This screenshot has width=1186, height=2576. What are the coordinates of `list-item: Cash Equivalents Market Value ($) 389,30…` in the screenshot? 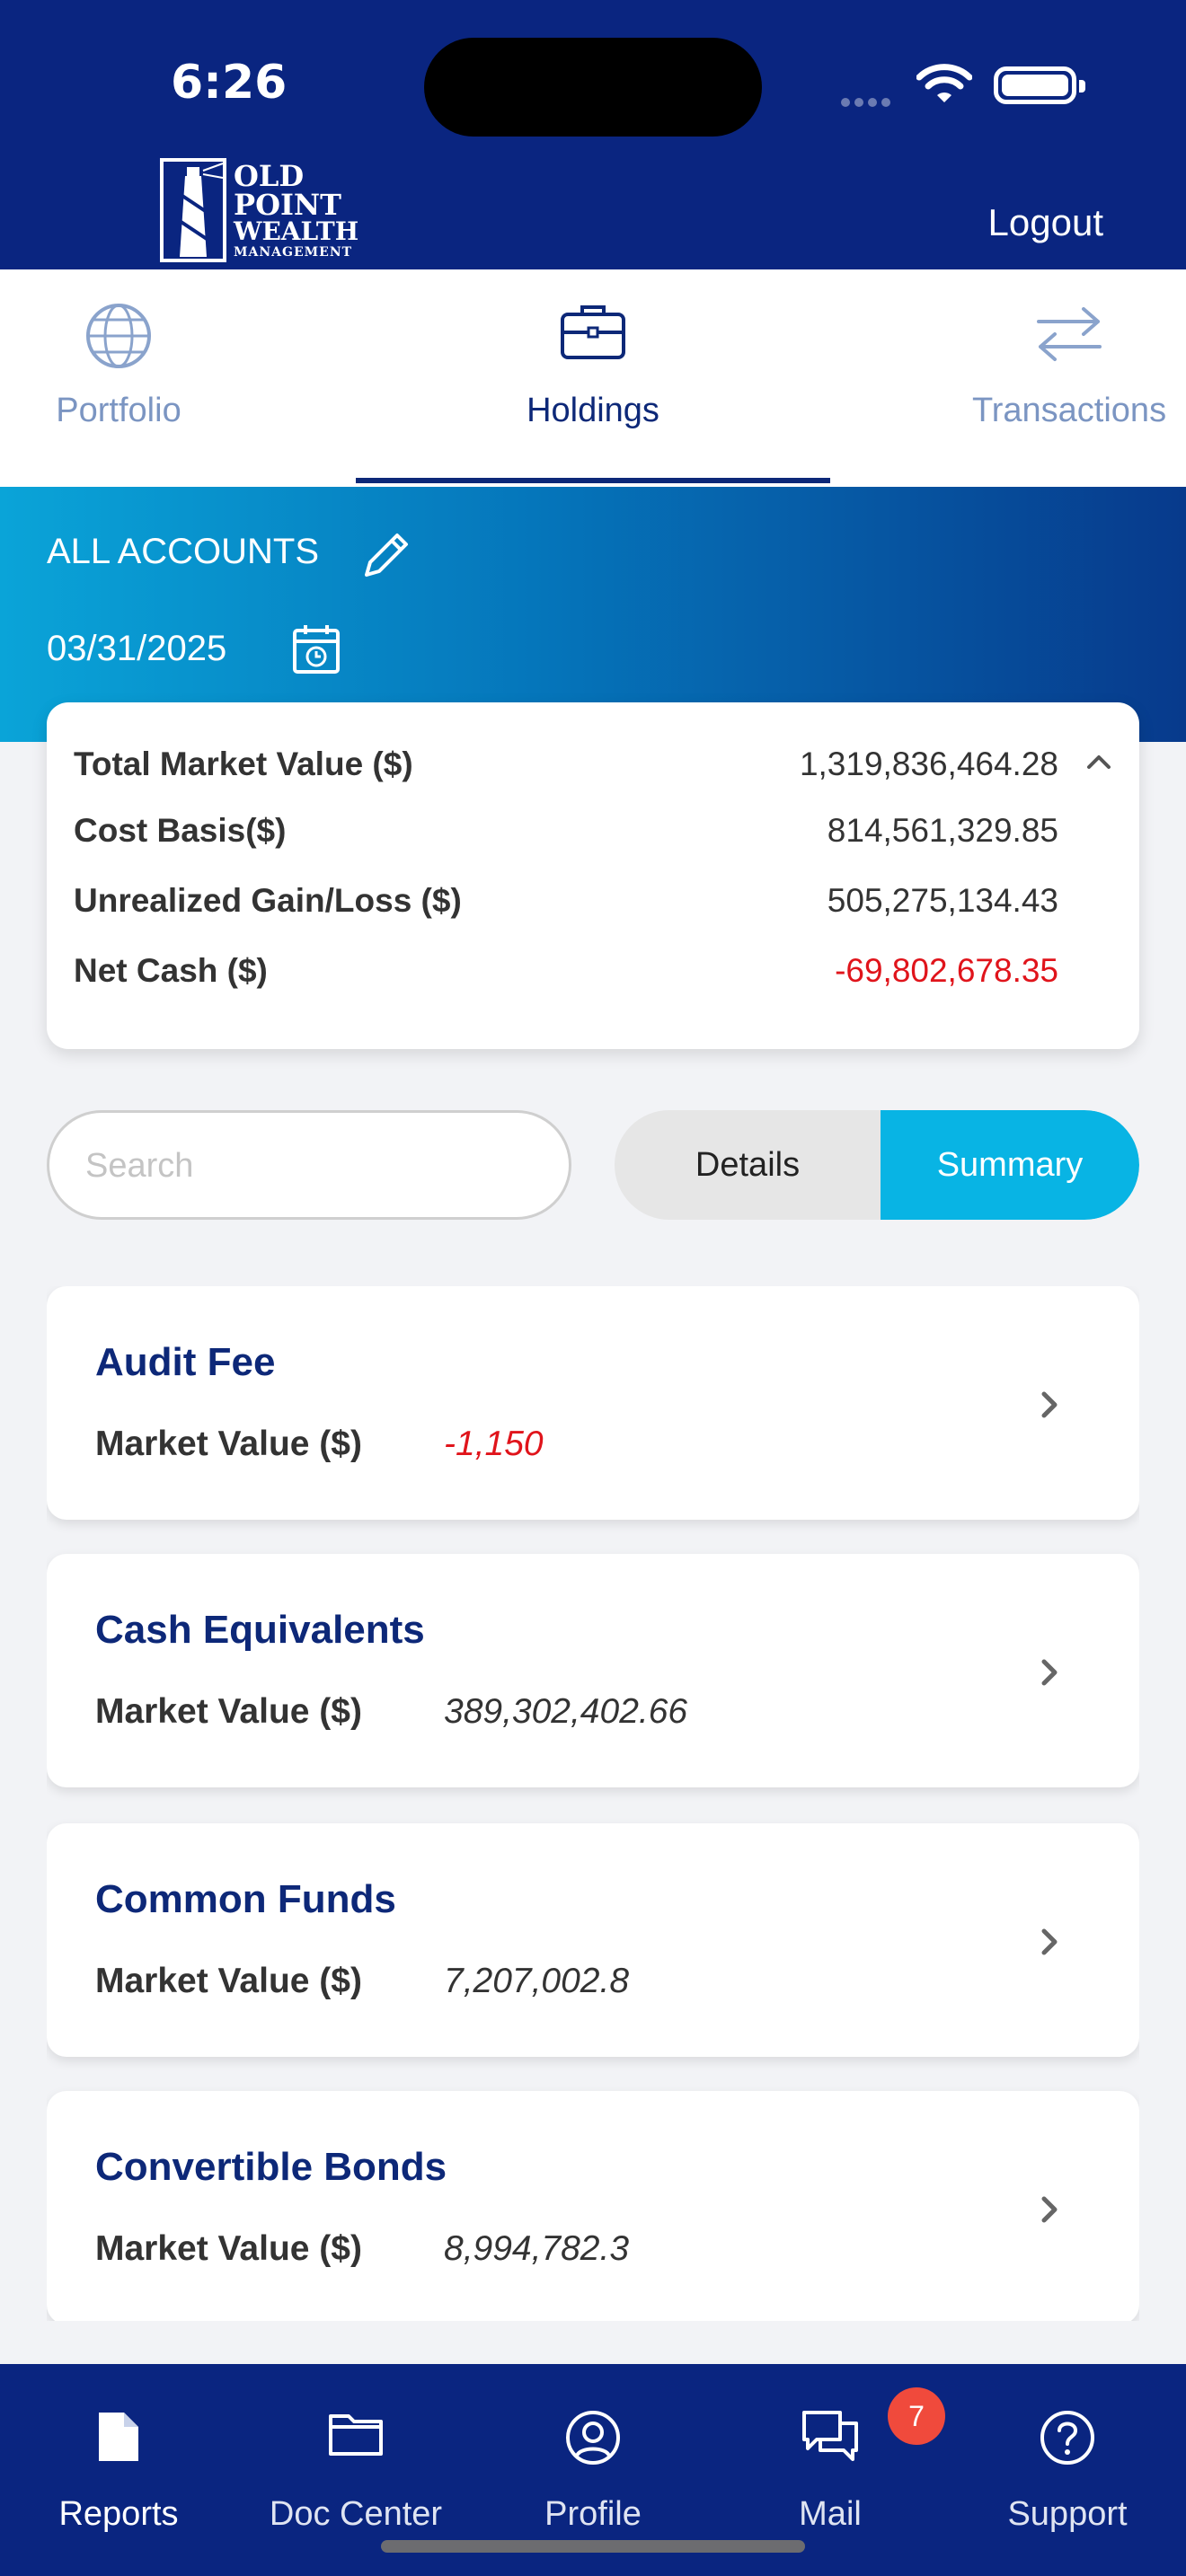 It's located at (593, 1670).